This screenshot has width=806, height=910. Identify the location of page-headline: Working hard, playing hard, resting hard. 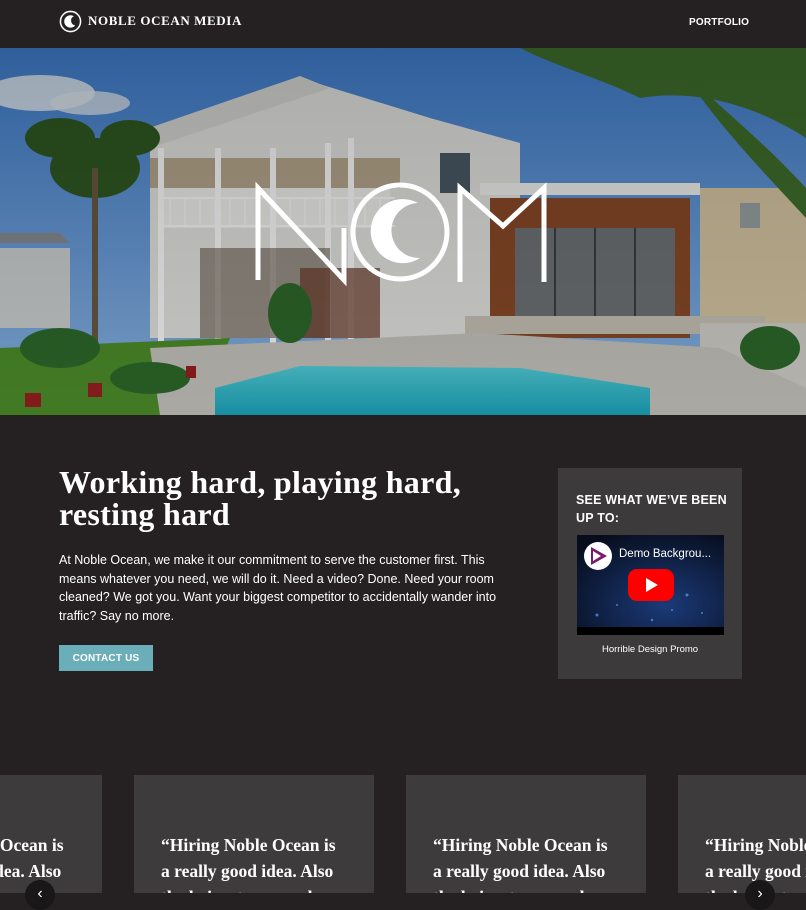
(260, 498).